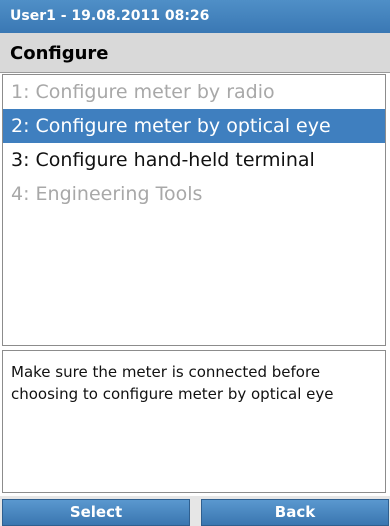  What do you see at coordinates (107, 194) in the screenshot?
I see `menu-item-label: 4: Engineering Tools` at bounding box center [107, 194].